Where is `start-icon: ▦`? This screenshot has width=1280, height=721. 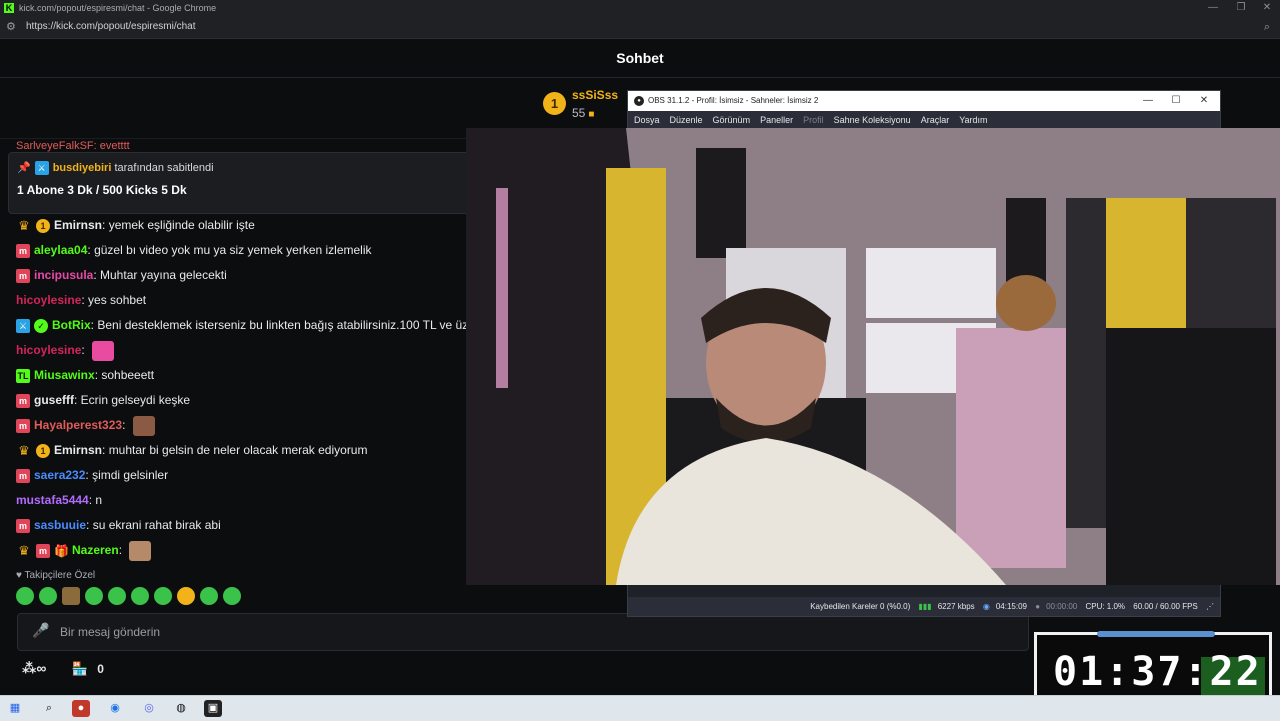 start-icon: ▦ is located at coordinates (15, 708).